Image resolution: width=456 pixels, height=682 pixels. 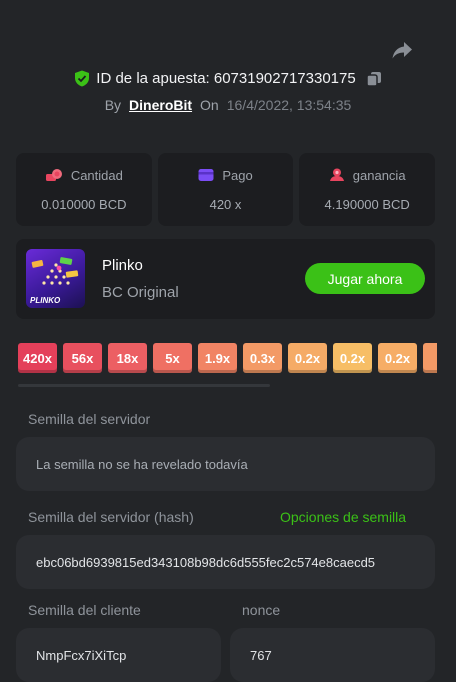 What do you see at coordinates (45, 300) in the screenshot?
I see `game-thumbnail-label: PLINKO` at bounding box center [45, 300].